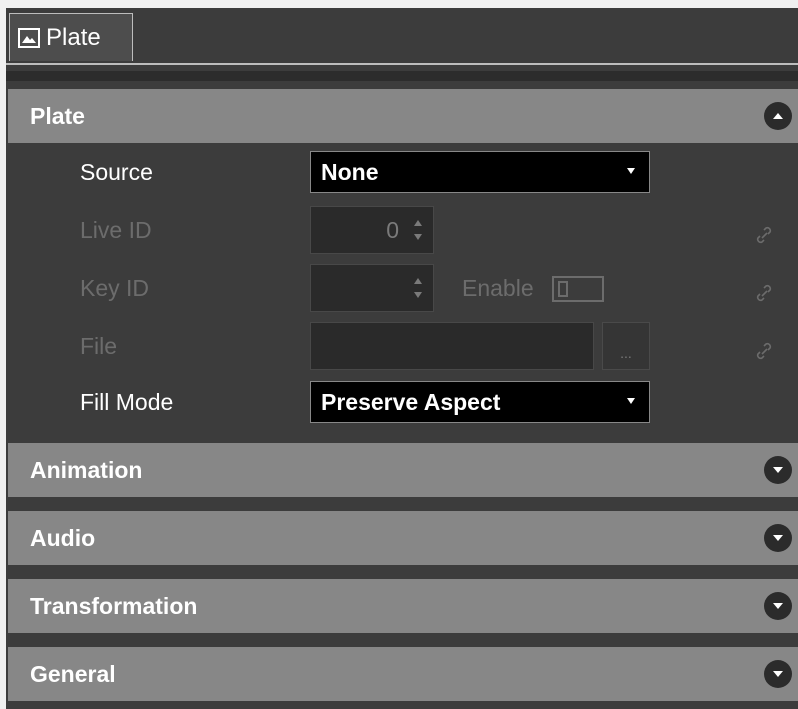  What do you see at coordinates (563, 289) in the screenshot?
I see `toggle-knob` at bounding box center [563, 289].